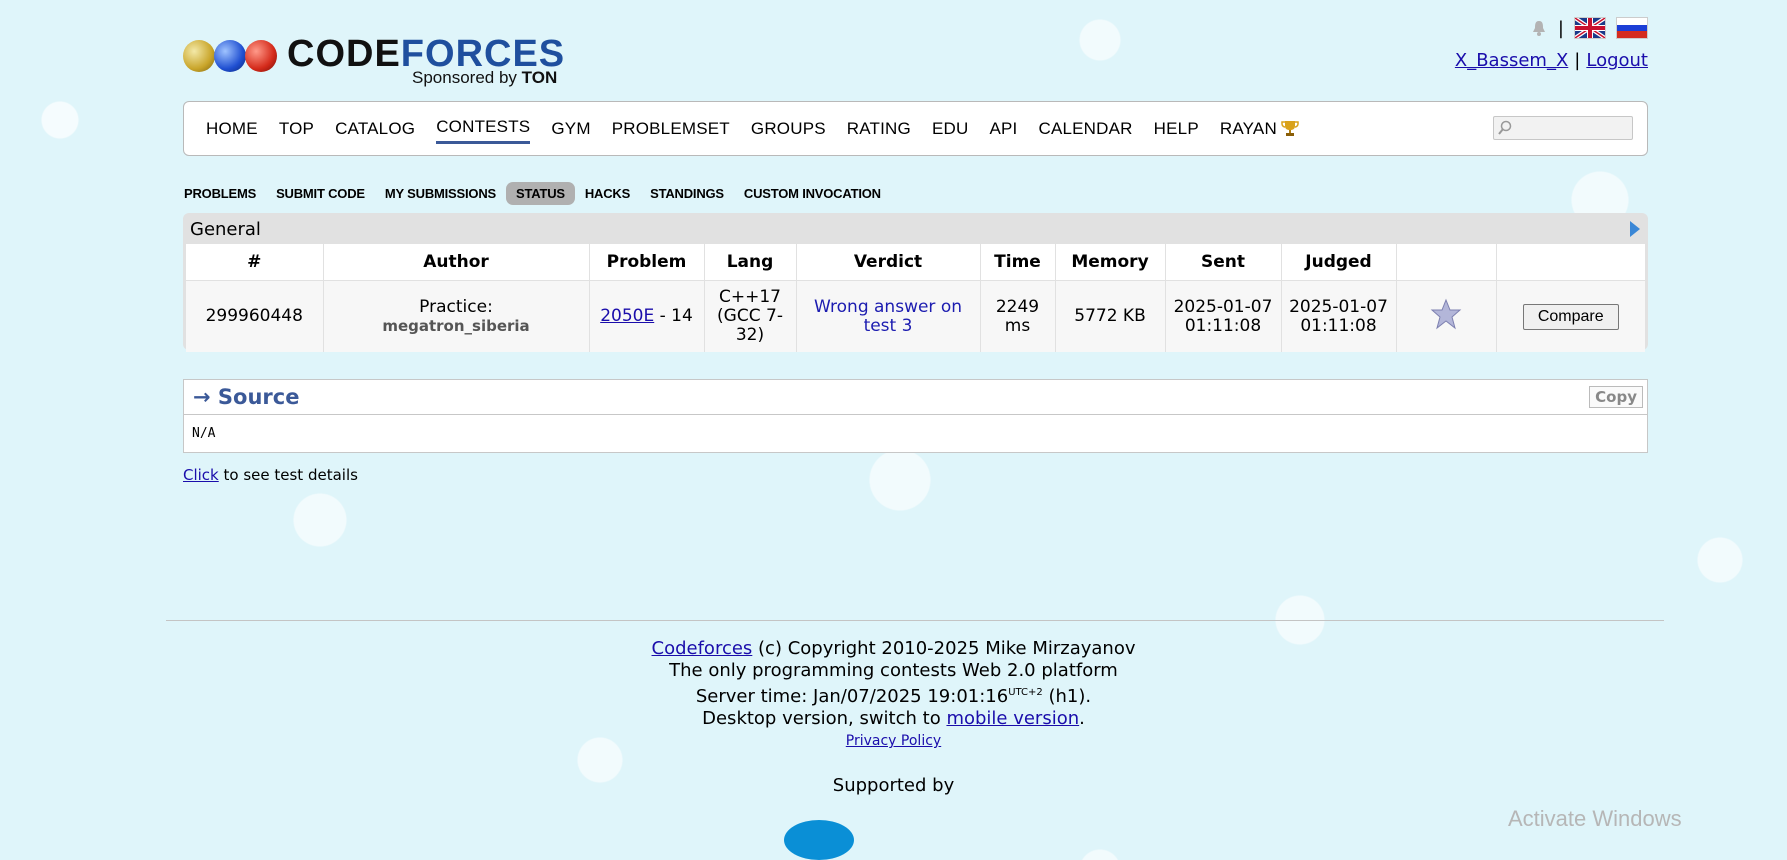 The image size is (1787, 860). I want to click on user-links: X_Bassem_X | Logout, so click(1551, 60).